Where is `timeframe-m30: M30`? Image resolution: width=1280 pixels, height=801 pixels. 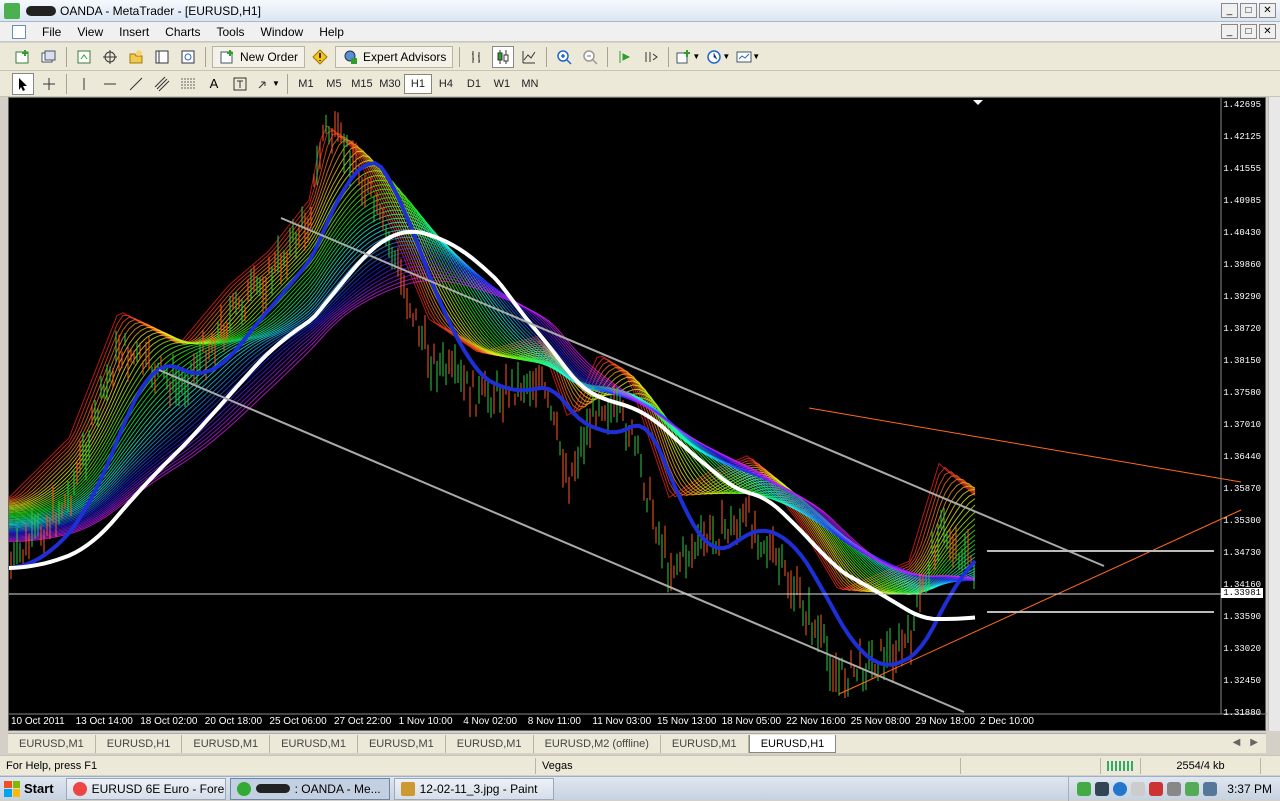
timeframe-m30: M30 is located at coordinates (390, 84).